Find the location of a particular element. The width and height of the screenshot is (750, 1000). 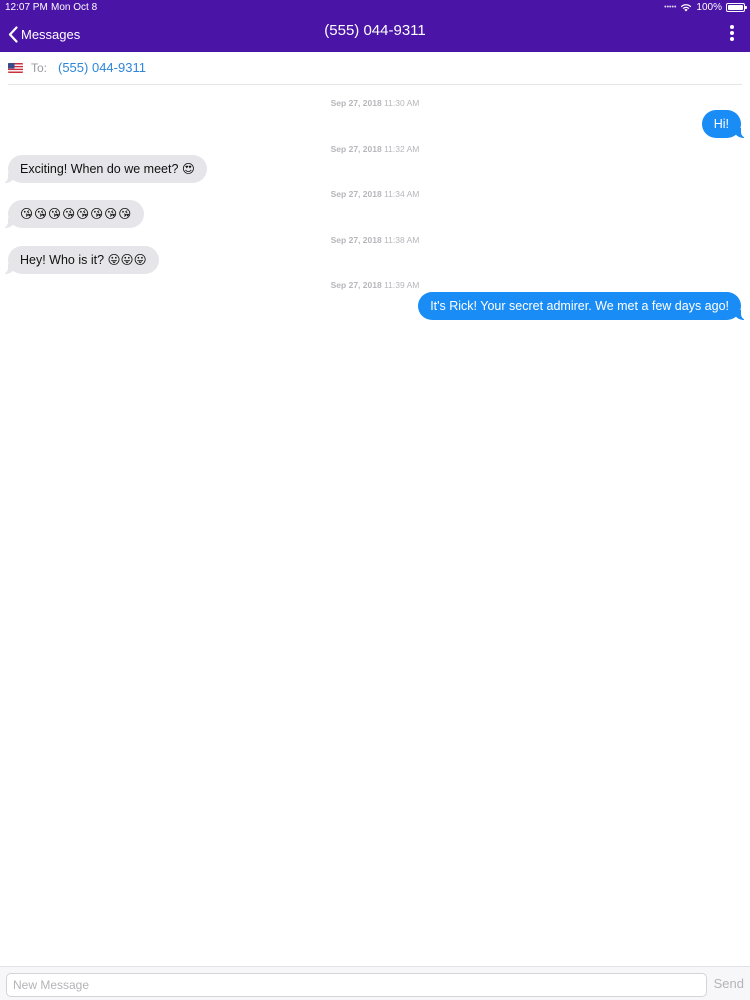

us-flag-icon is located at coordinates (15, 68).